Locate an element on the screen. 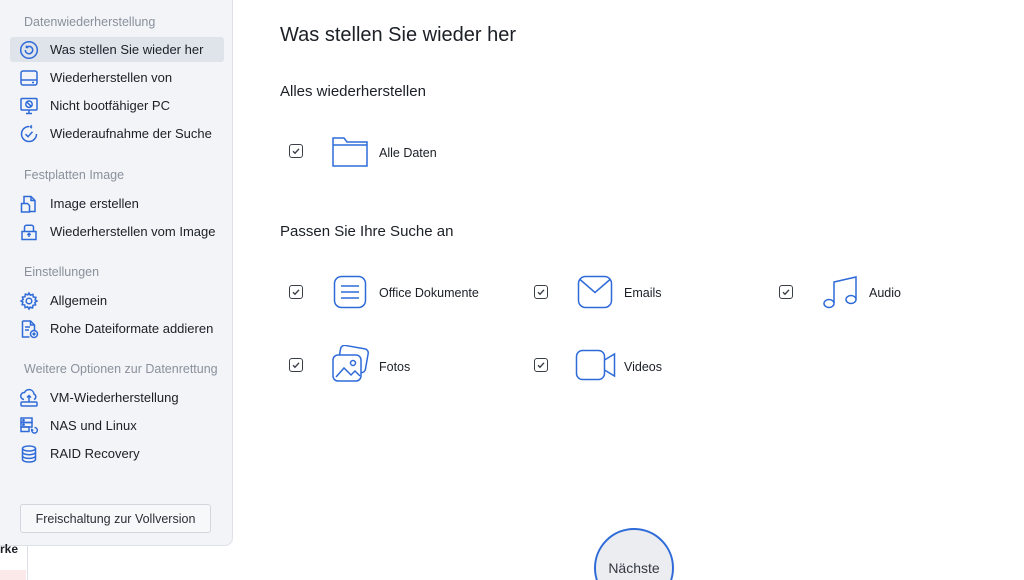 This screenshot has width=1024, height=580. group-title-alles-wiederherstellen: Alles wiederherstellen is located at coordinates (353, 91).